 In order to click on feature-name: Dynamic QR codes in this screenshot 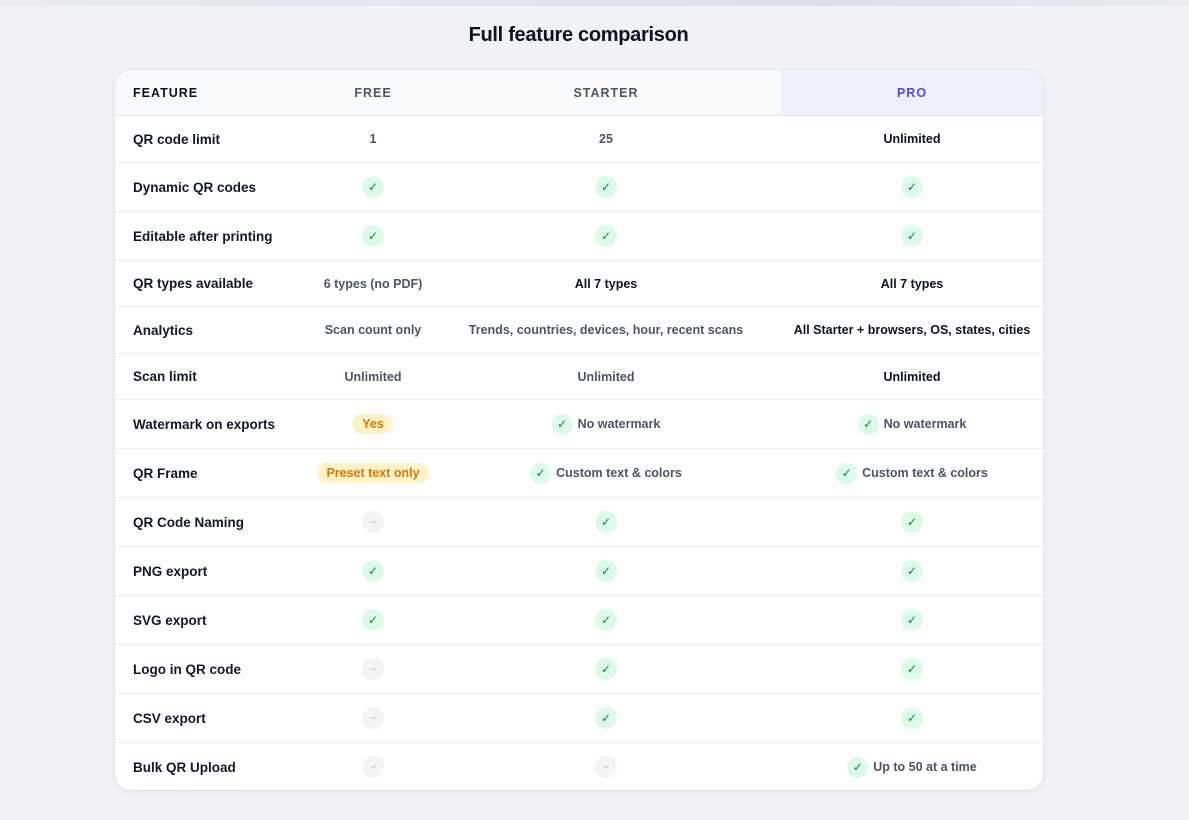, I will do `click(215, 187)`.